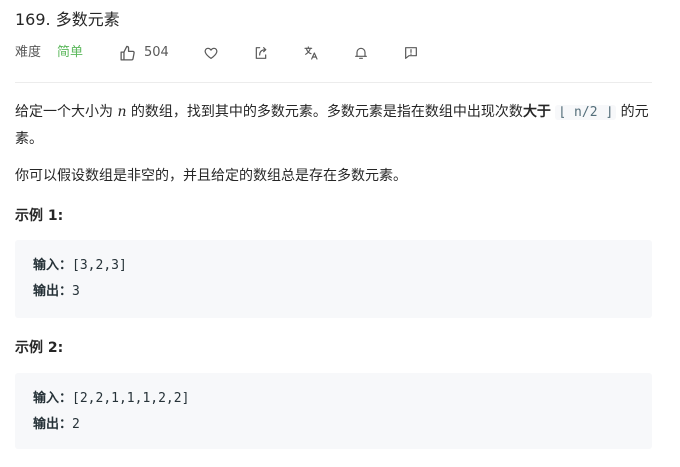  What do you see at coordinates (67, 19) in the screenshot?
I see `problem-title: 169. 多数元素` at bounding box center [67, 19].